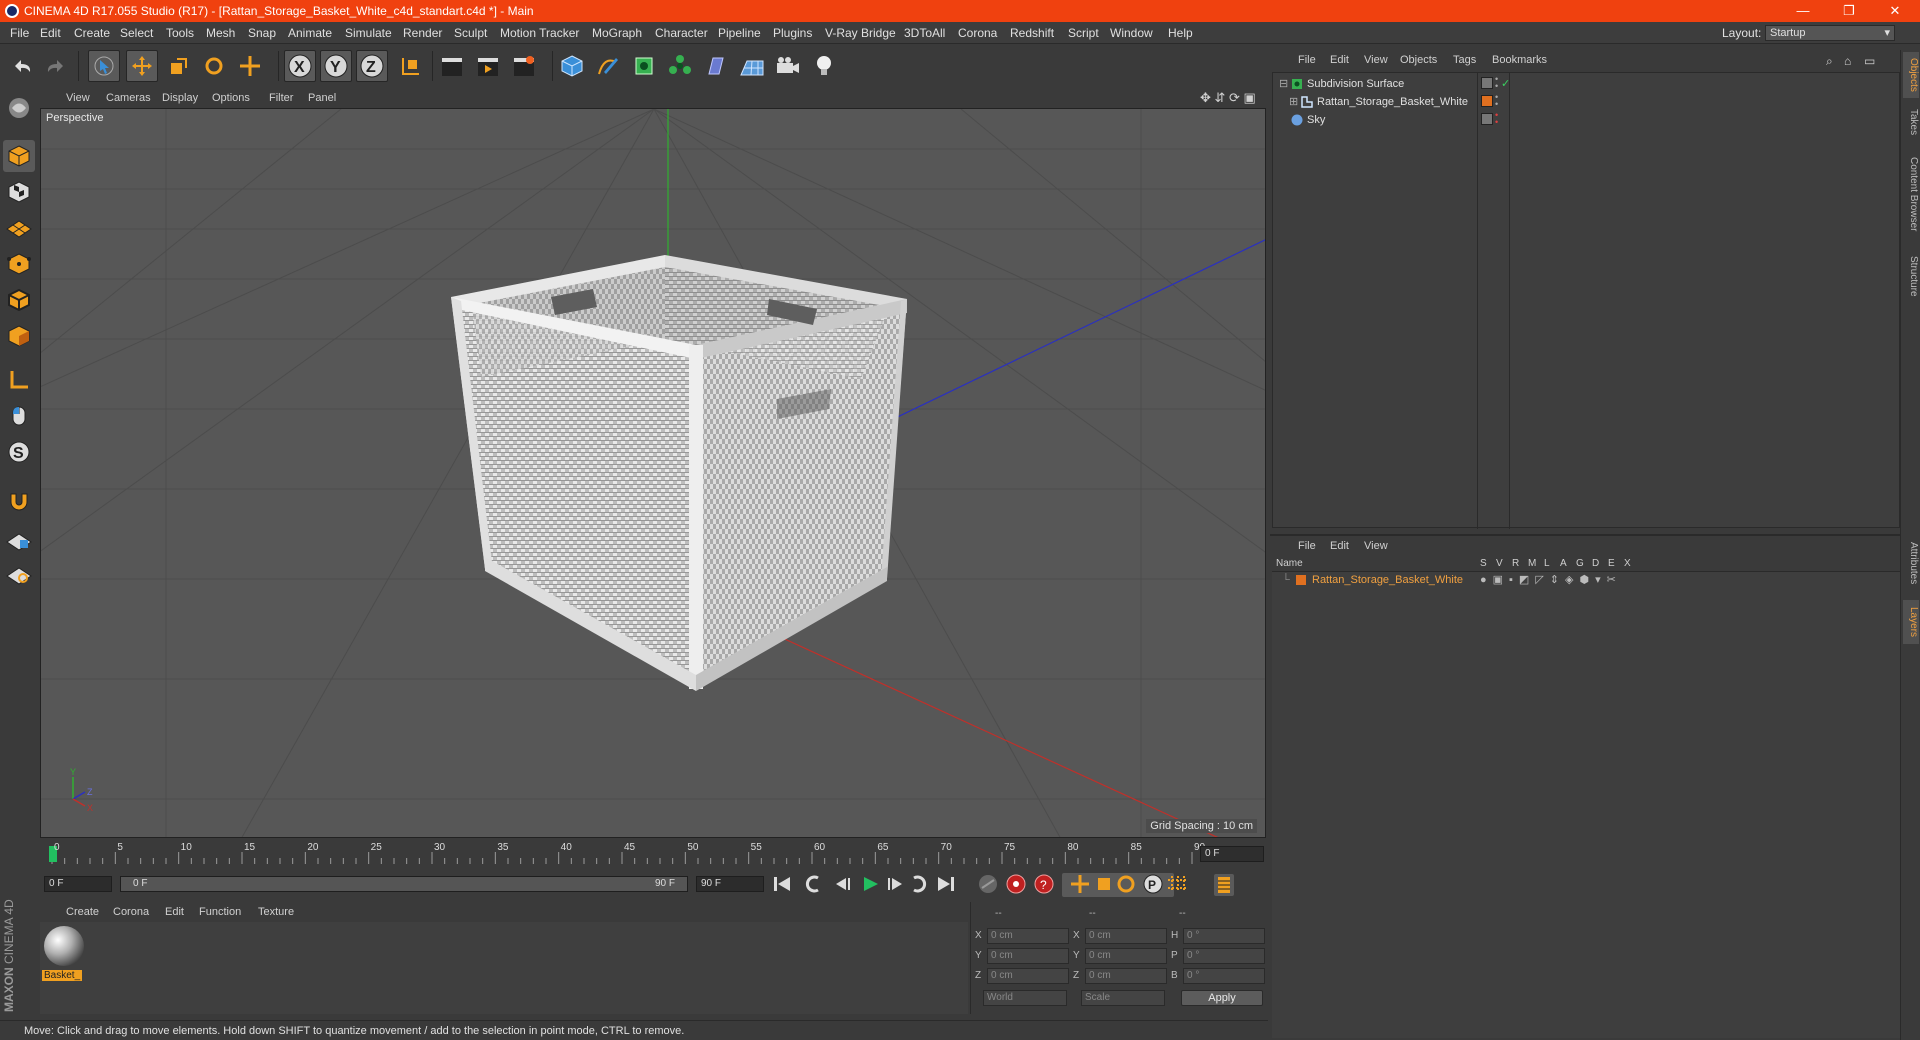 This screenshot has width=1920, height=1040. Describe the element at coordinates (1487, 119) in the screenshot. I see `layer-tag-icon` at that location.